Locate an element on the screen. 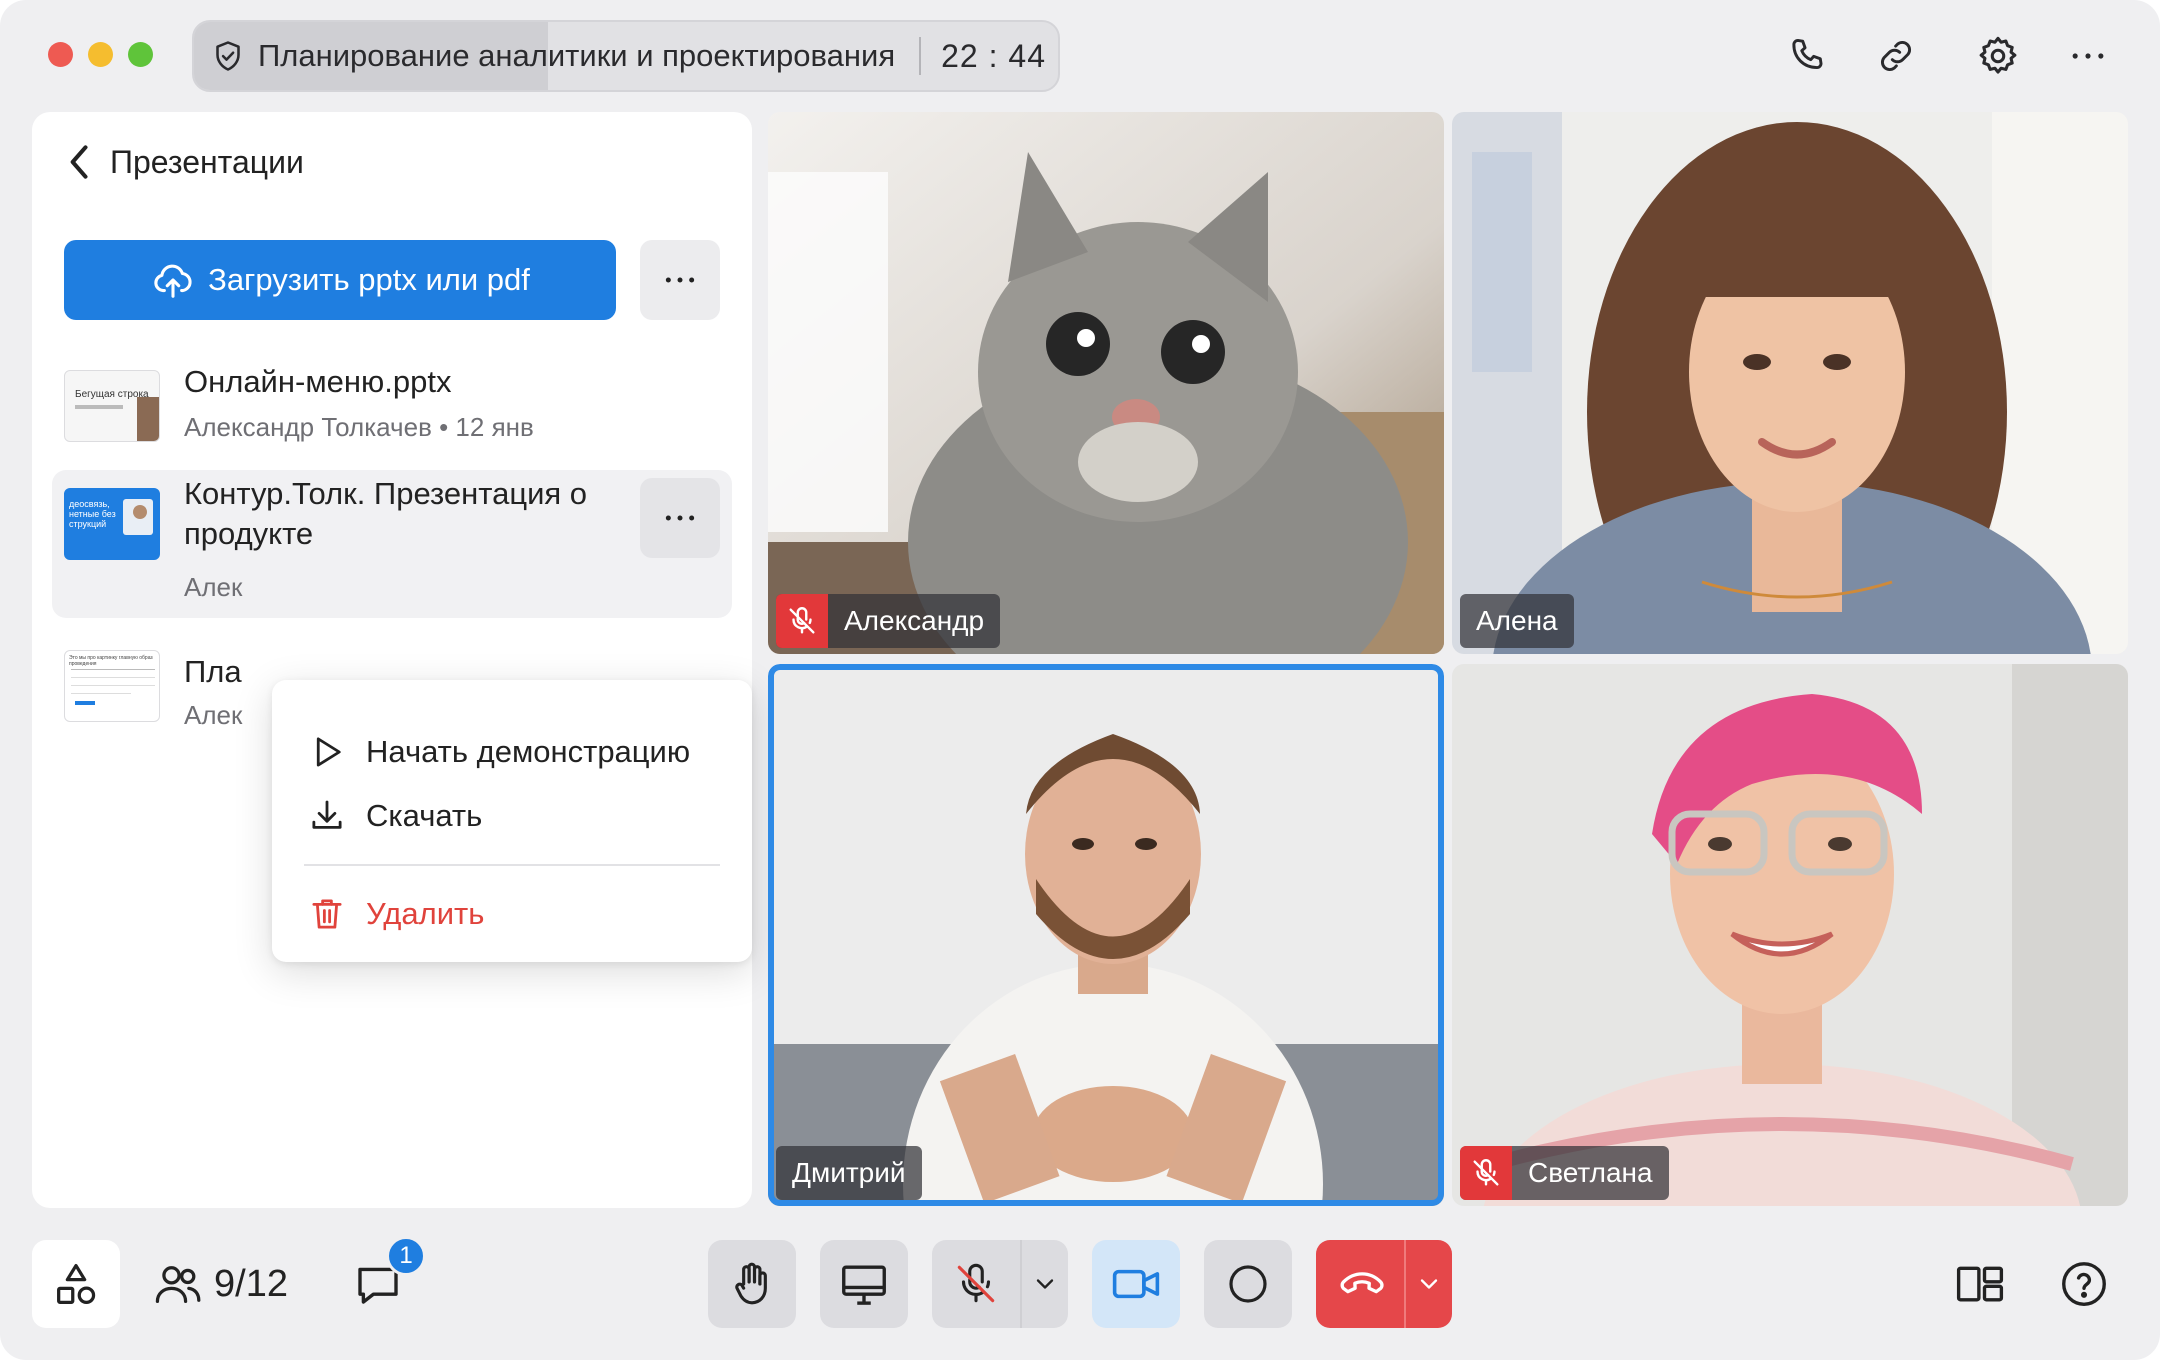 The width and height of the screenshot is (2160, 1360). cloud-upload-icon is located at coordinates (173, 281).